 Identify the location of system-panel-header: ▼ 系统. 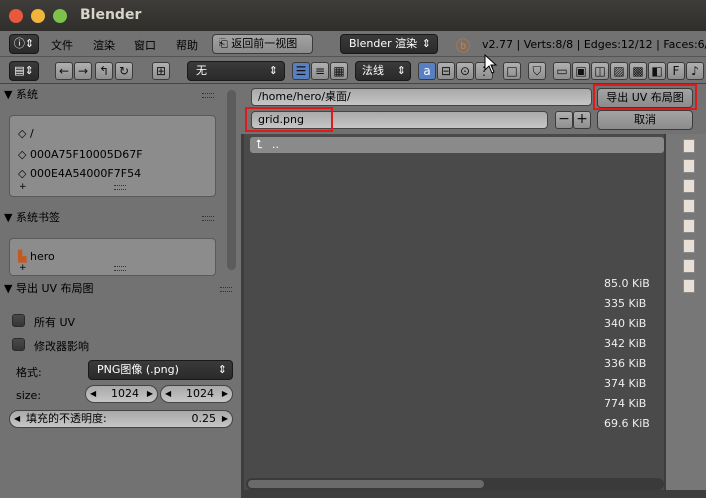
(111, 95).